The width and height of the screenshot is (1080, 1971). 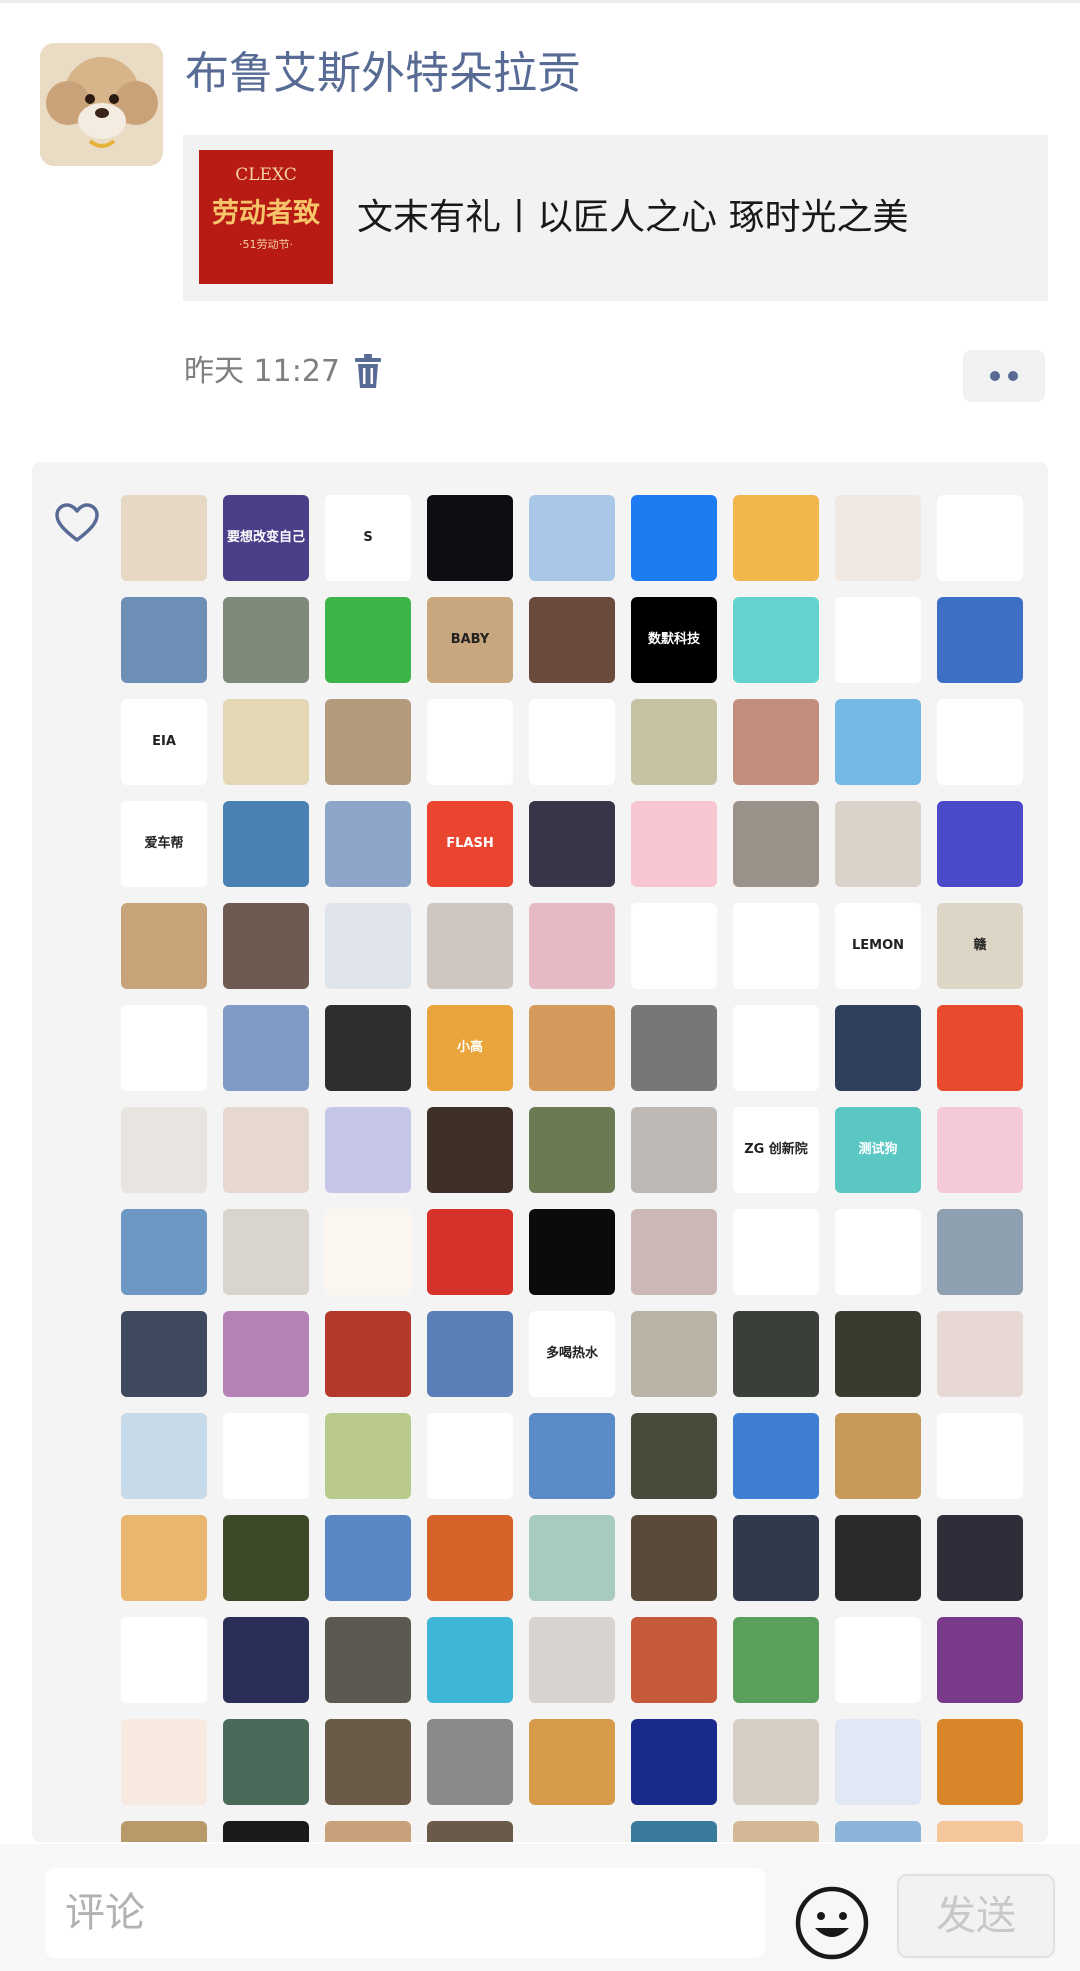 What do you see at coordinates (164, 1048) in the screenshot?
I see `liker-avatar-girl-bow` at bounding box center [164, 1048].